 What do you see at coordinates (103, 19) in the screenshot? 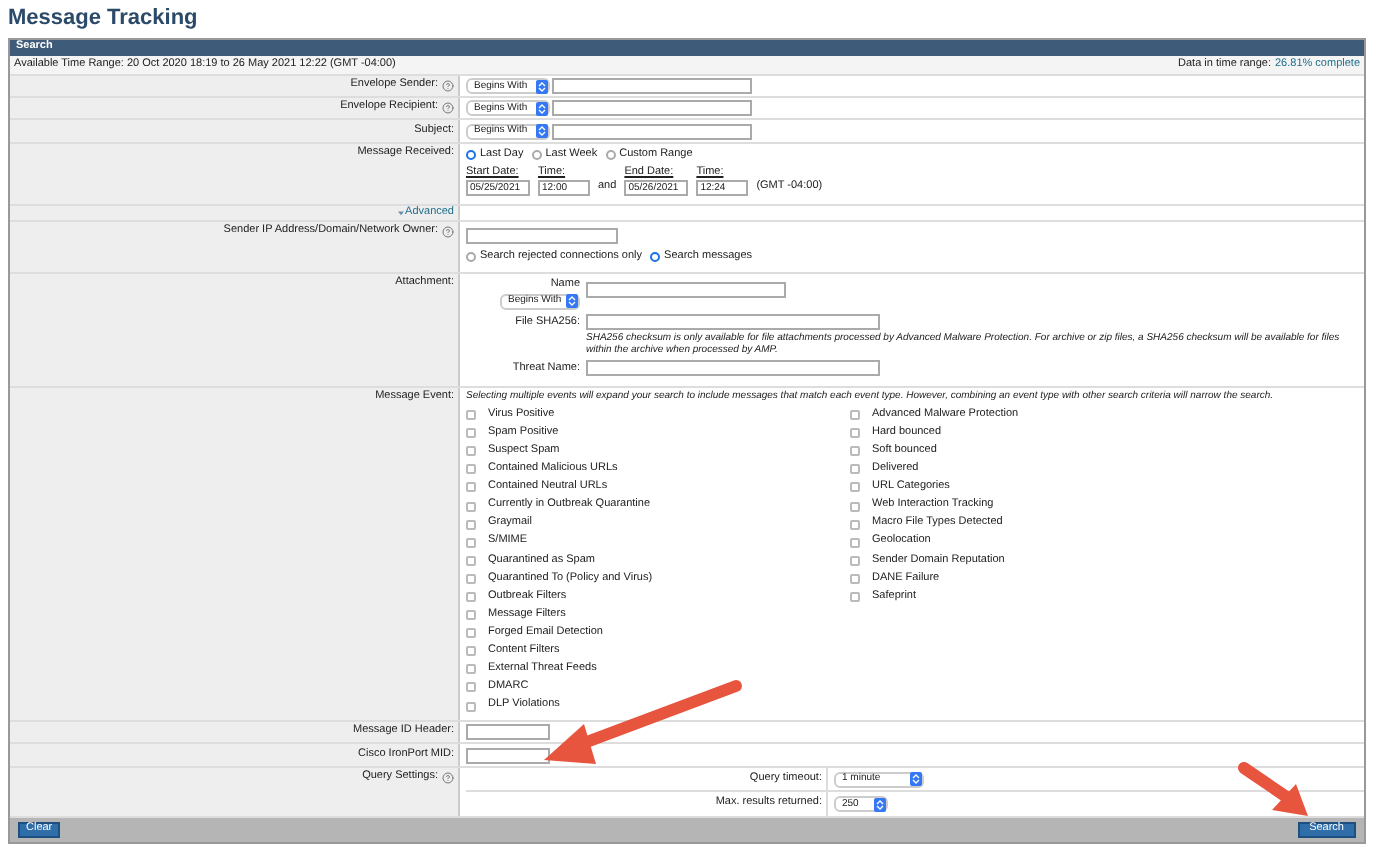
I see `page-title: Message Tracking` at bounding box center [103, 19].